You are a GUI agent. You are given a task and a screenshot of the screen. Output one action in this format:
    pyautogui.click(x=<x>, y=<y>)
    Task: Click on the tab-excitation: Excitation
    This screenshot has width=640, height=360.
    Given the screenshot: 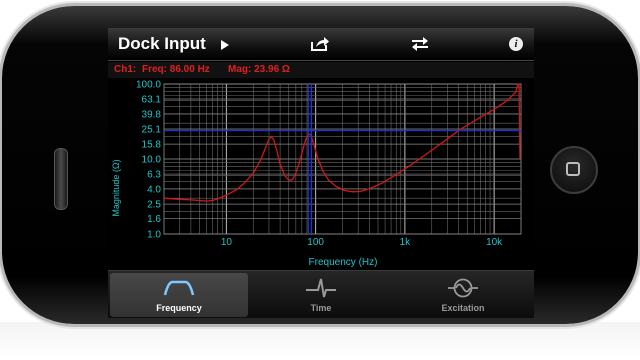 What is the action you would take?
    pyautogui.click(x=463, y=295)
    